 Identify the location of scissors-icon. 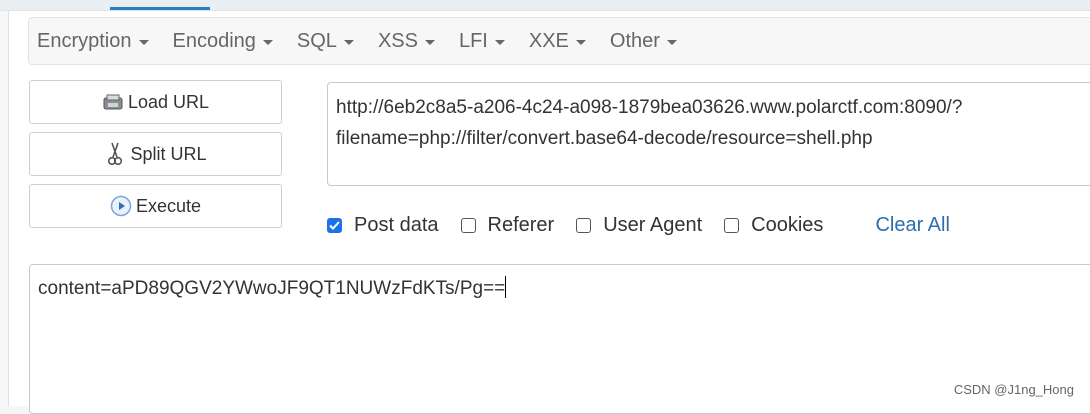
(115, 154).